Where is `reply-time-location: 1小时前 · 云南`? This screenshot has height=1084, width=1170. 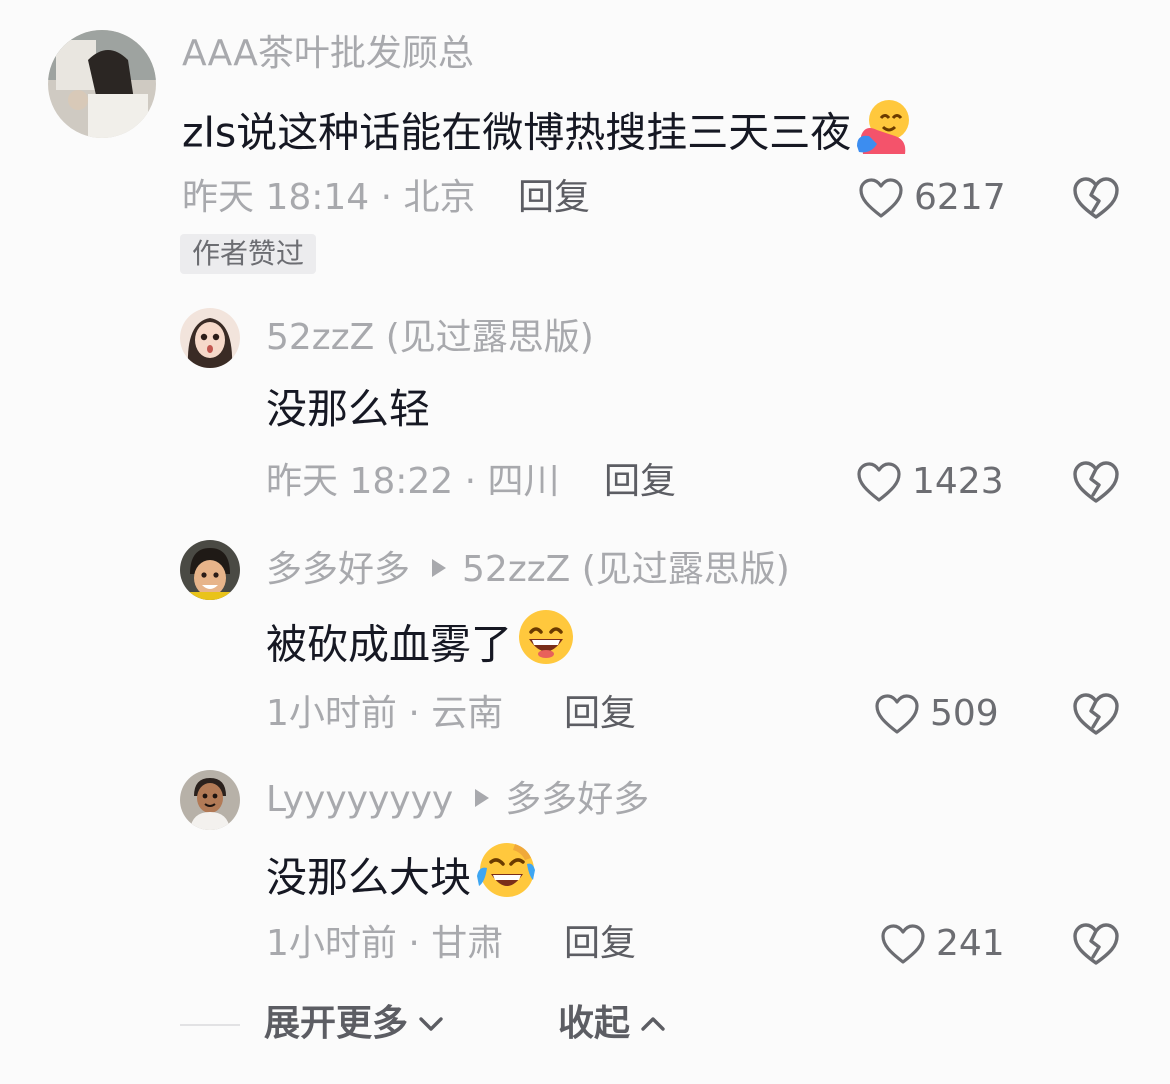
reply-time-location: 1小时前 · 云南 is located at coordinates (385, 713).